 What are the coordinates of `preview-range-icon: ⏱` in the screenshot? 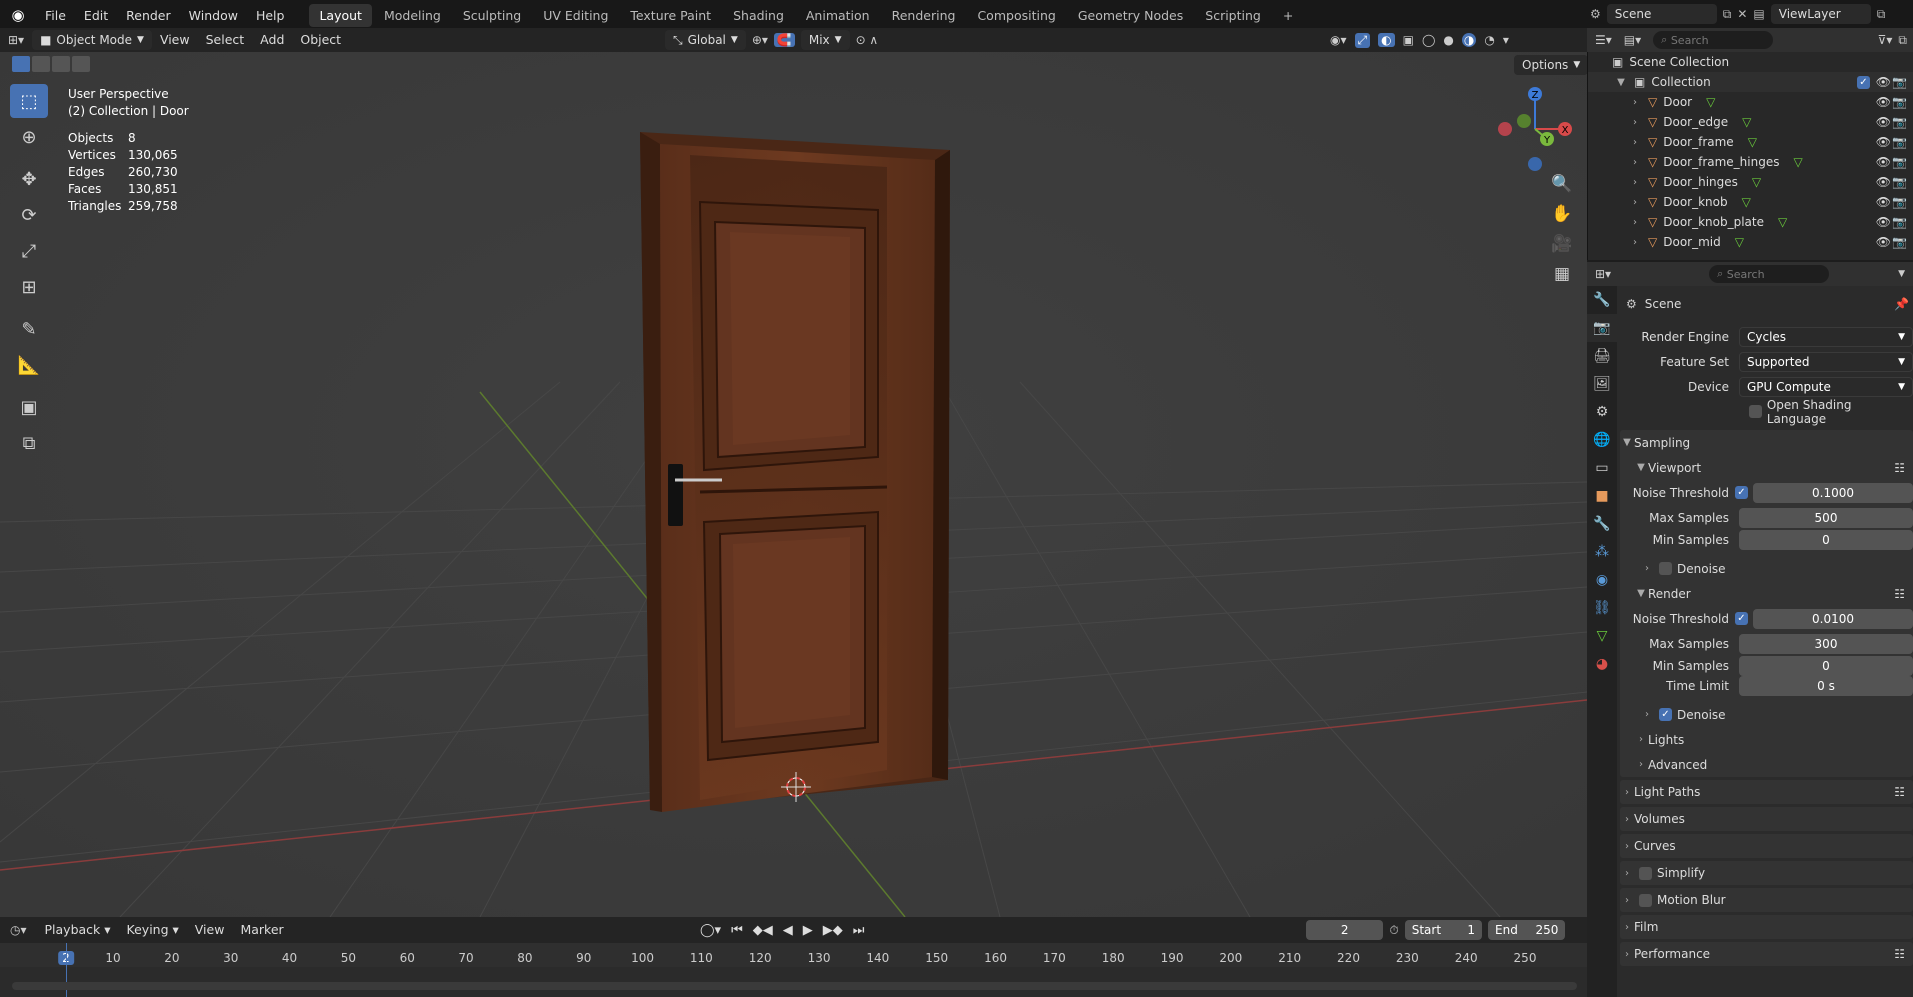 It's located at (1393, 930).